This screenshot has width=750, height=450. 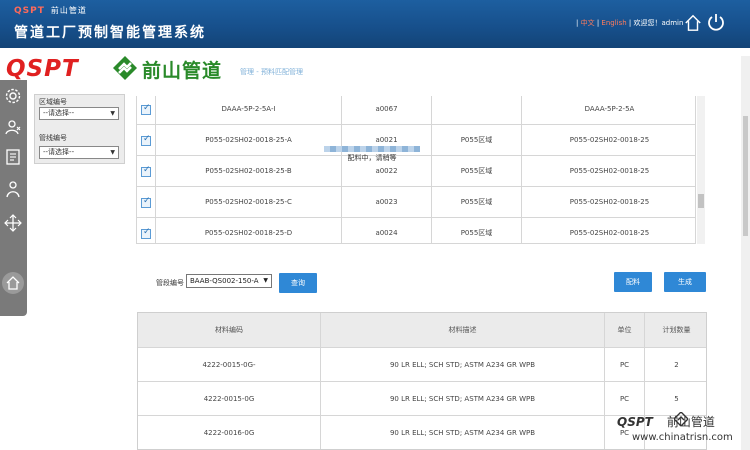 What do you see at coordinates (372, 158) in the screenshot?
I see `loading-text: 配料中，请稍等` at bounding box center [372, 158].